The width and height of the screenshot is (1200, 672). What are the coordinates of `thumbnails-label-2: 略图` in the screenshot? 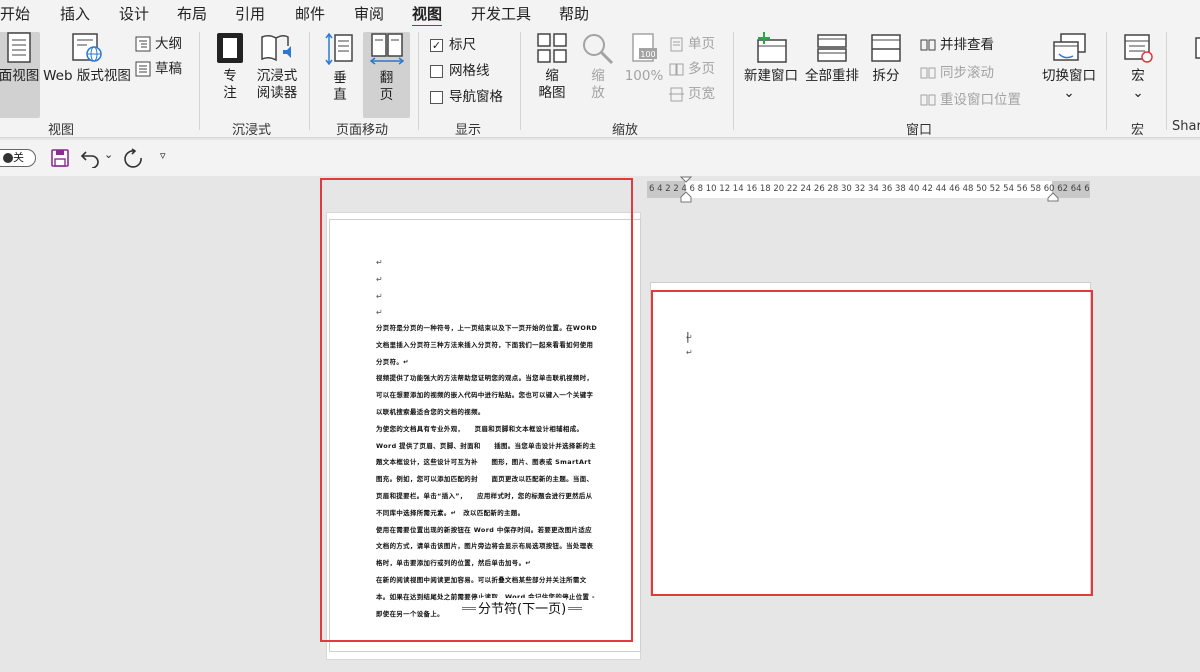 It's located at (552, 93).